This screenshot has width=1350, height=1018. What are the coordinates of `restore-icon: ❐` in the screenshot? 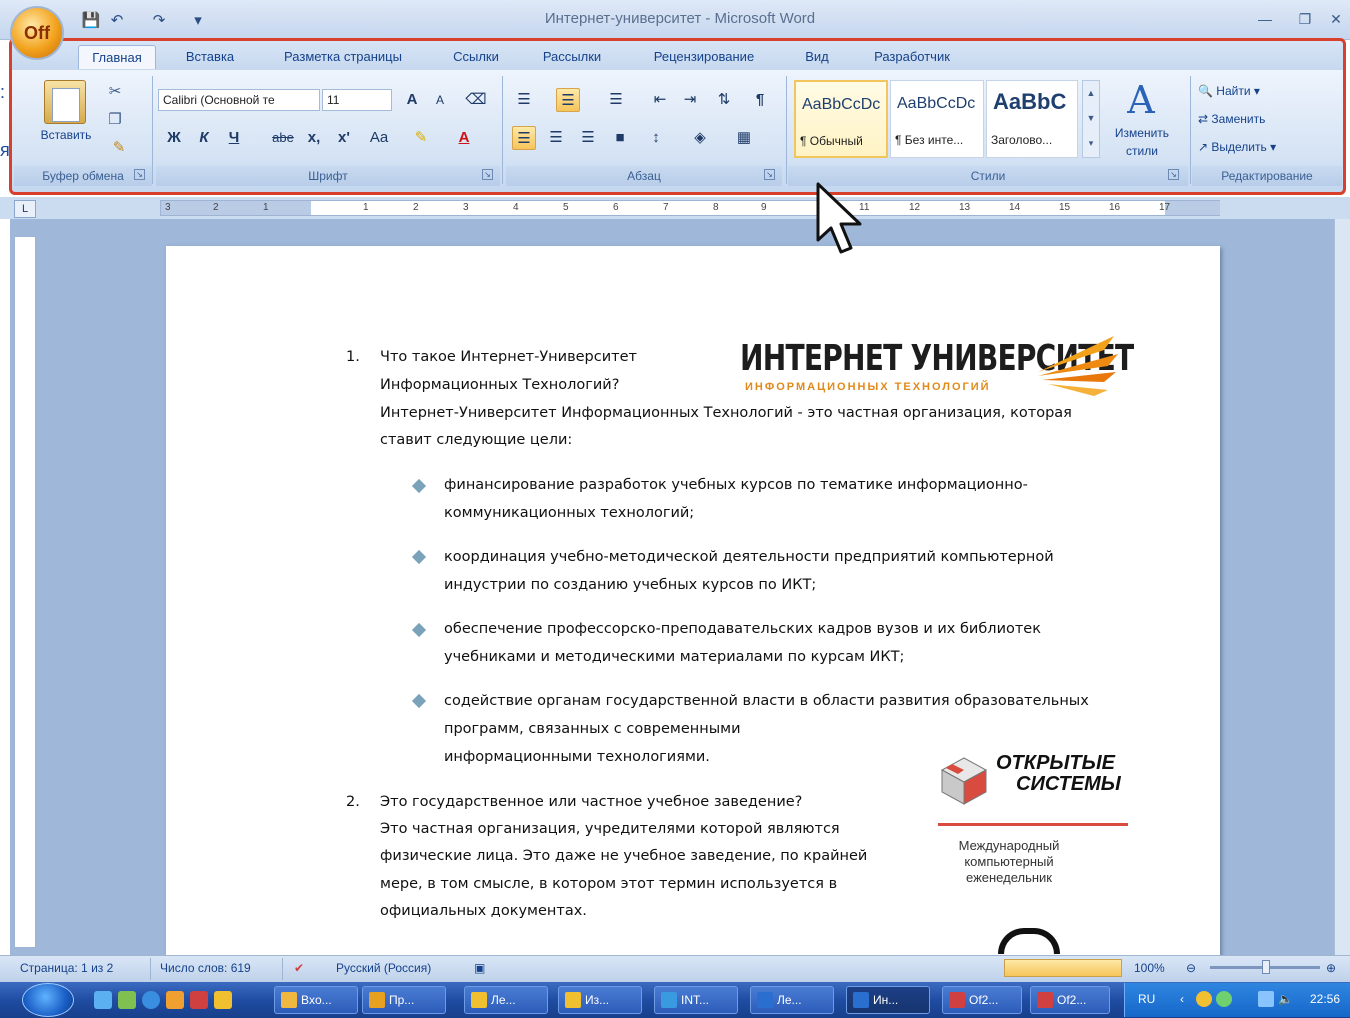 It's located at (1305, 19).